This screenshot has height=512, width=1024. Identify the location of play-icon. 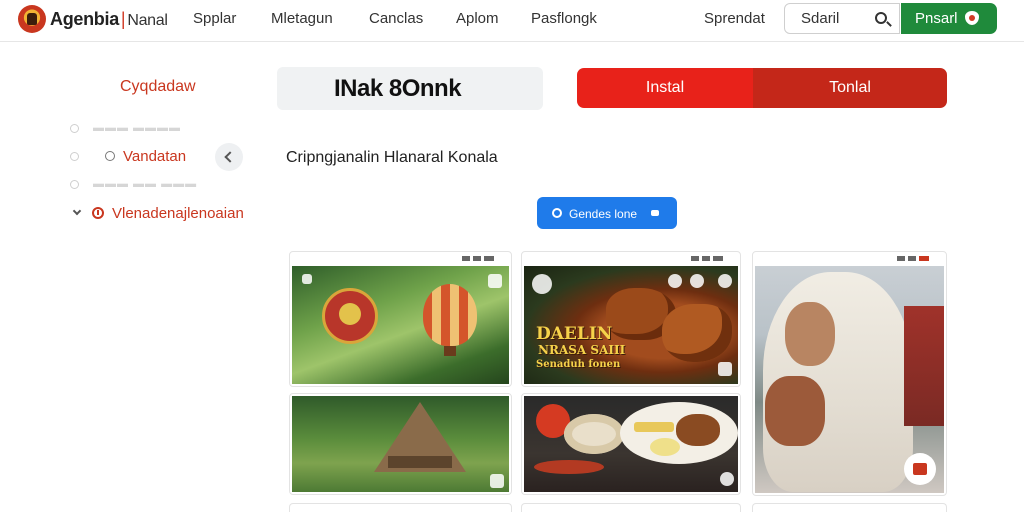
(727, 479).